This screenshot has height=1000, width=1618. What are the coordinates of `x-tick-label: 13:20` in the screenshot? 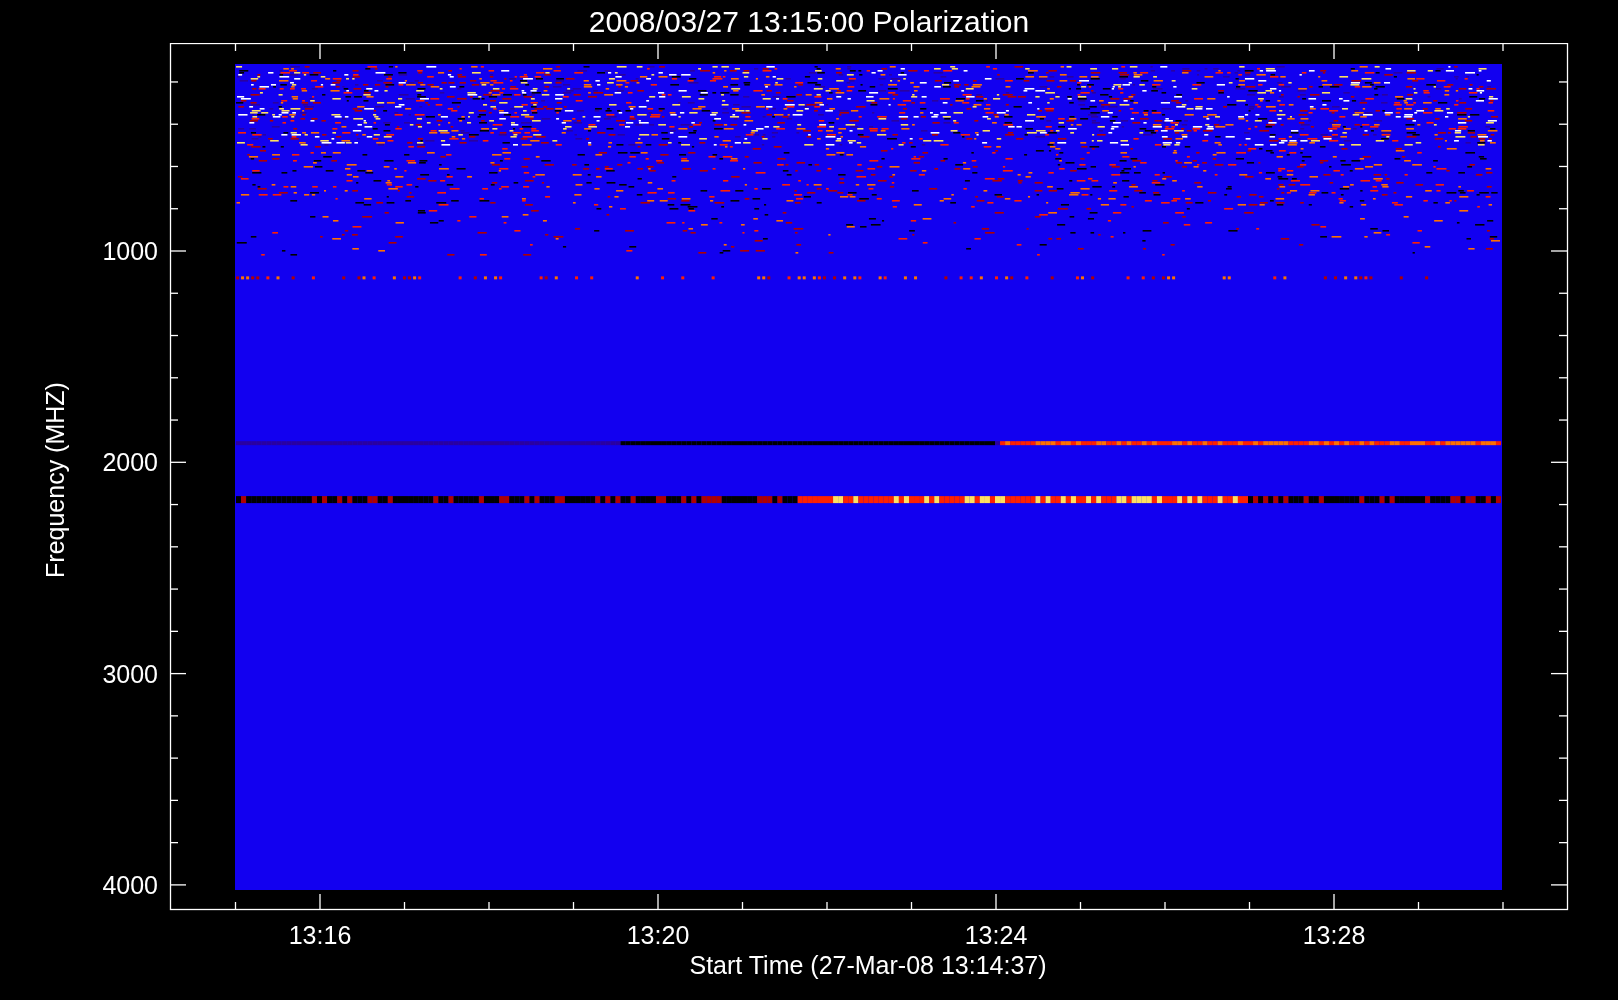 It's located at (658, 935).